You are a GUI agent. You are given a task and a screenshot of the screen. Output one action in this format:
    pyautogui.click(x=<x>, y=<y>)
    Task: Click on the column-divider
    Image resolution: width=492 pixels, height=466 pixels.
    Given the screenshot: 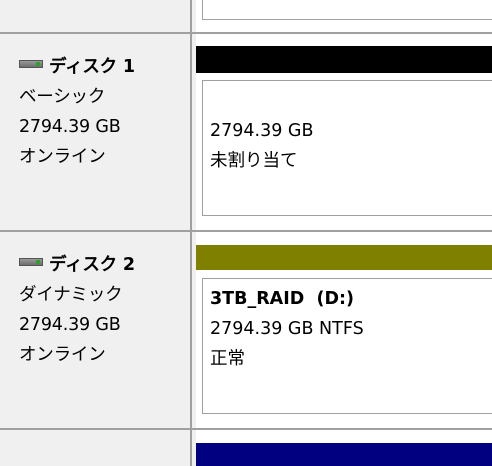 What is the action you would take?
    pyautogui.click(x=191, y=233)
    